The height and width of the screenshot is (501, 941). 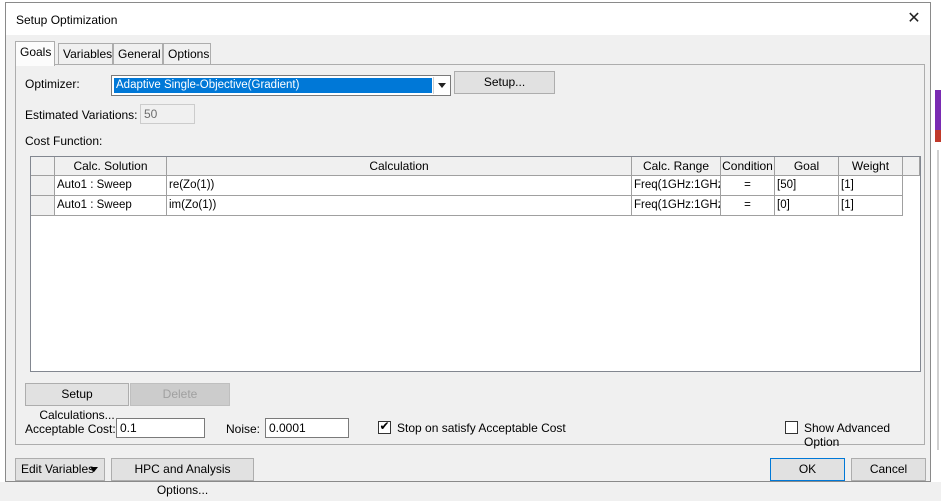 I want to click on tab-label: Options, so click(x=189, y=54).